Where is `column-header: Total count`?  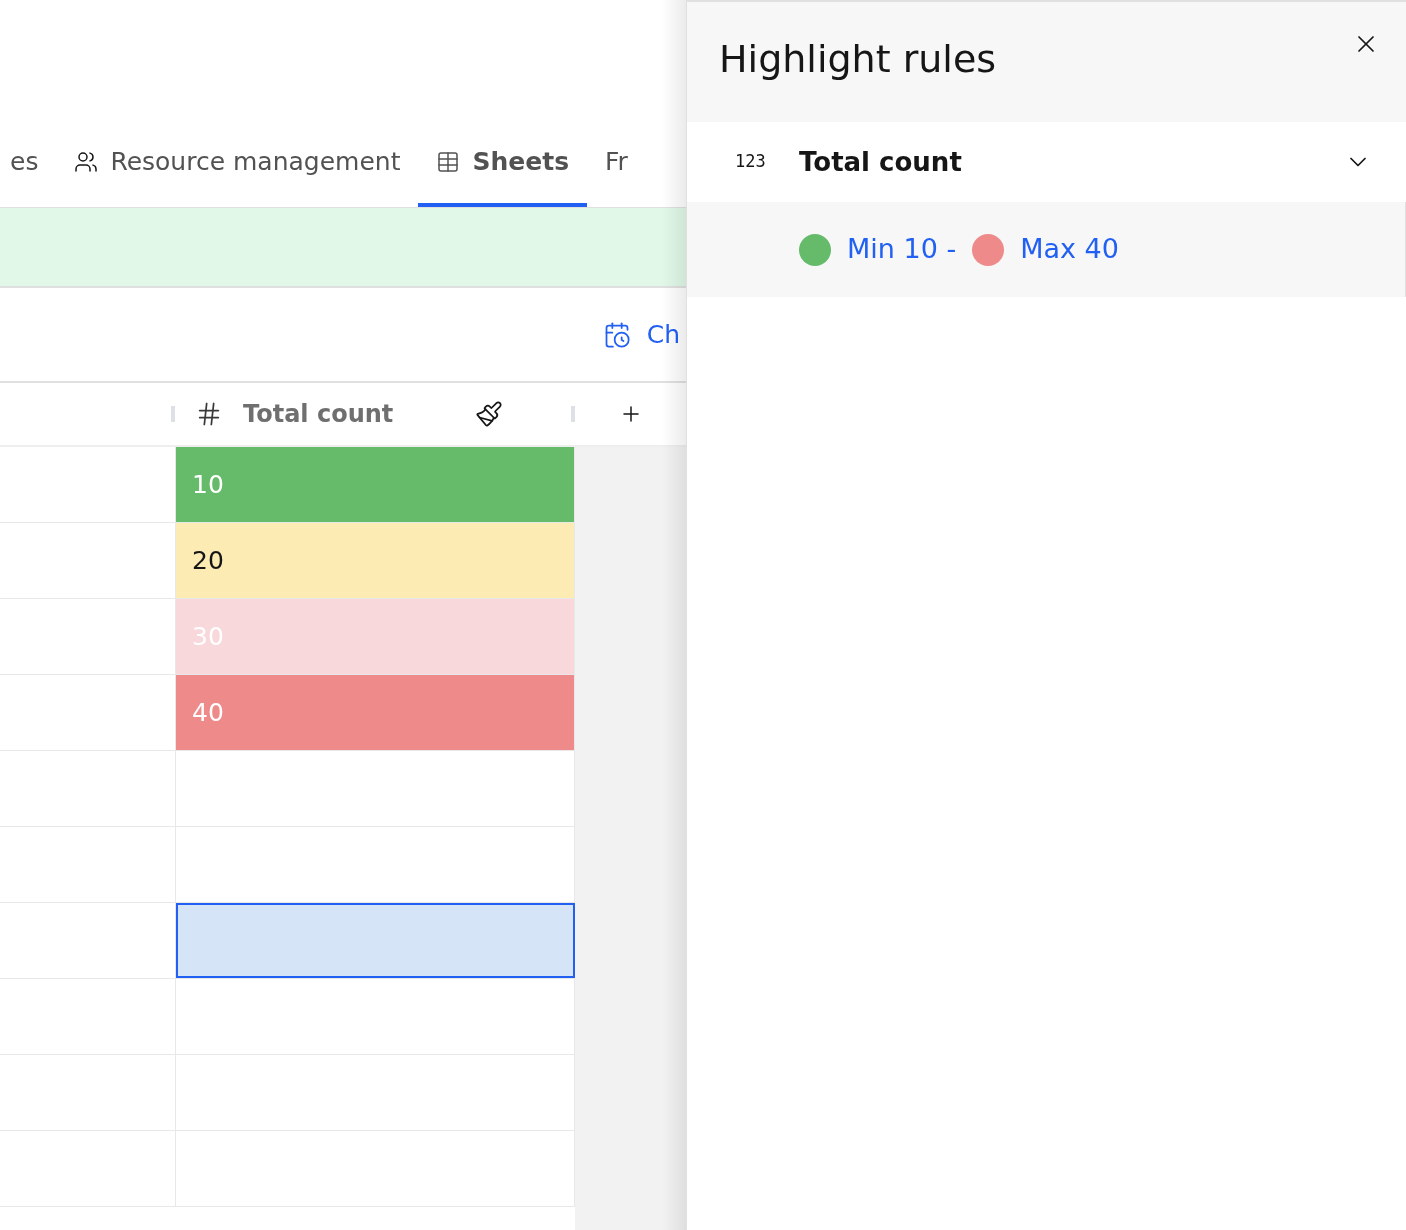
column-header: Total count is located at coordinates (373, 414).